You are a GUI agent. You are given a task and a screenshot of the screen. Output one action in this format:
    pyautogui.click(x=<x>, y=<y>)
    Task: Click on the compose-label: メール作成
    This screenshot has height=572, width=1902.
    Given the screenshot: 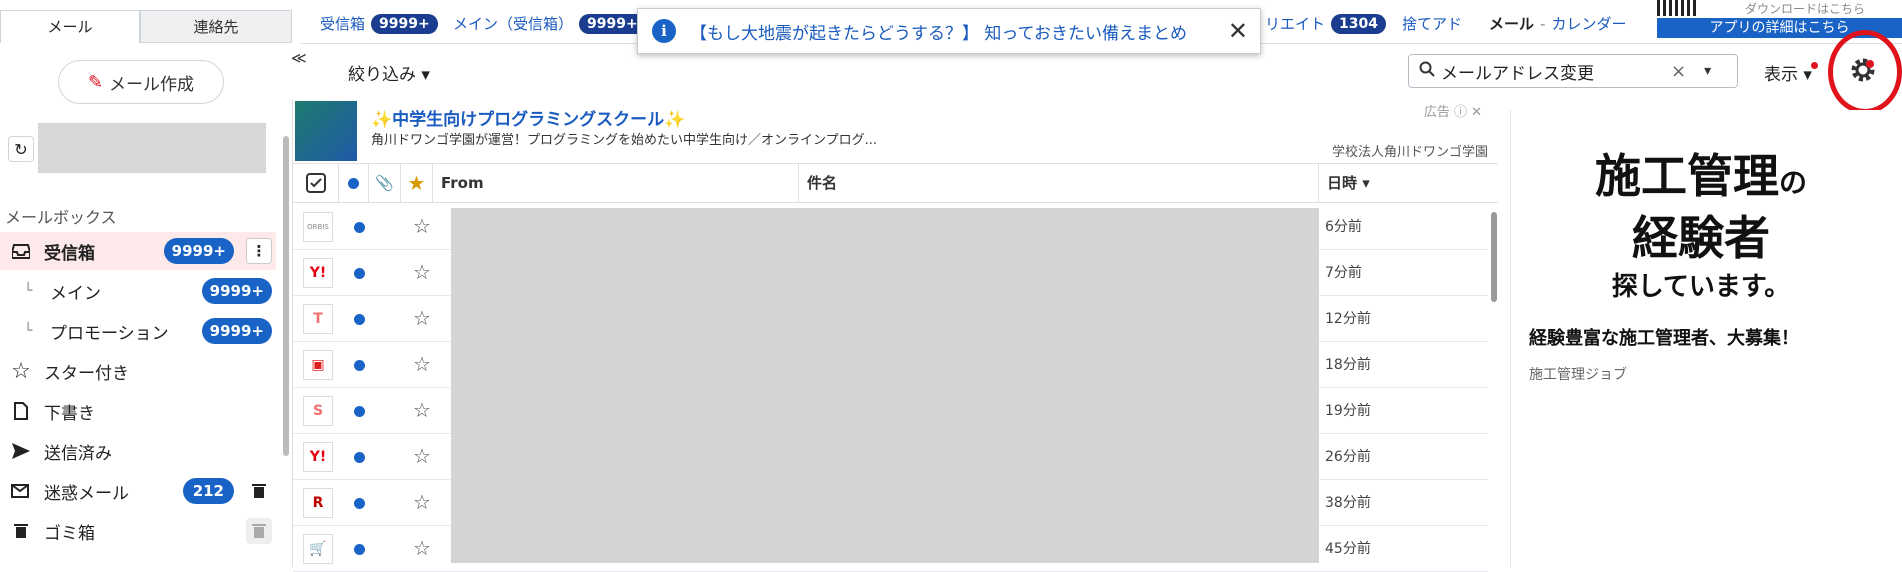 What is the action you would take?
    pyautogui.click(x=152, y=84)
    